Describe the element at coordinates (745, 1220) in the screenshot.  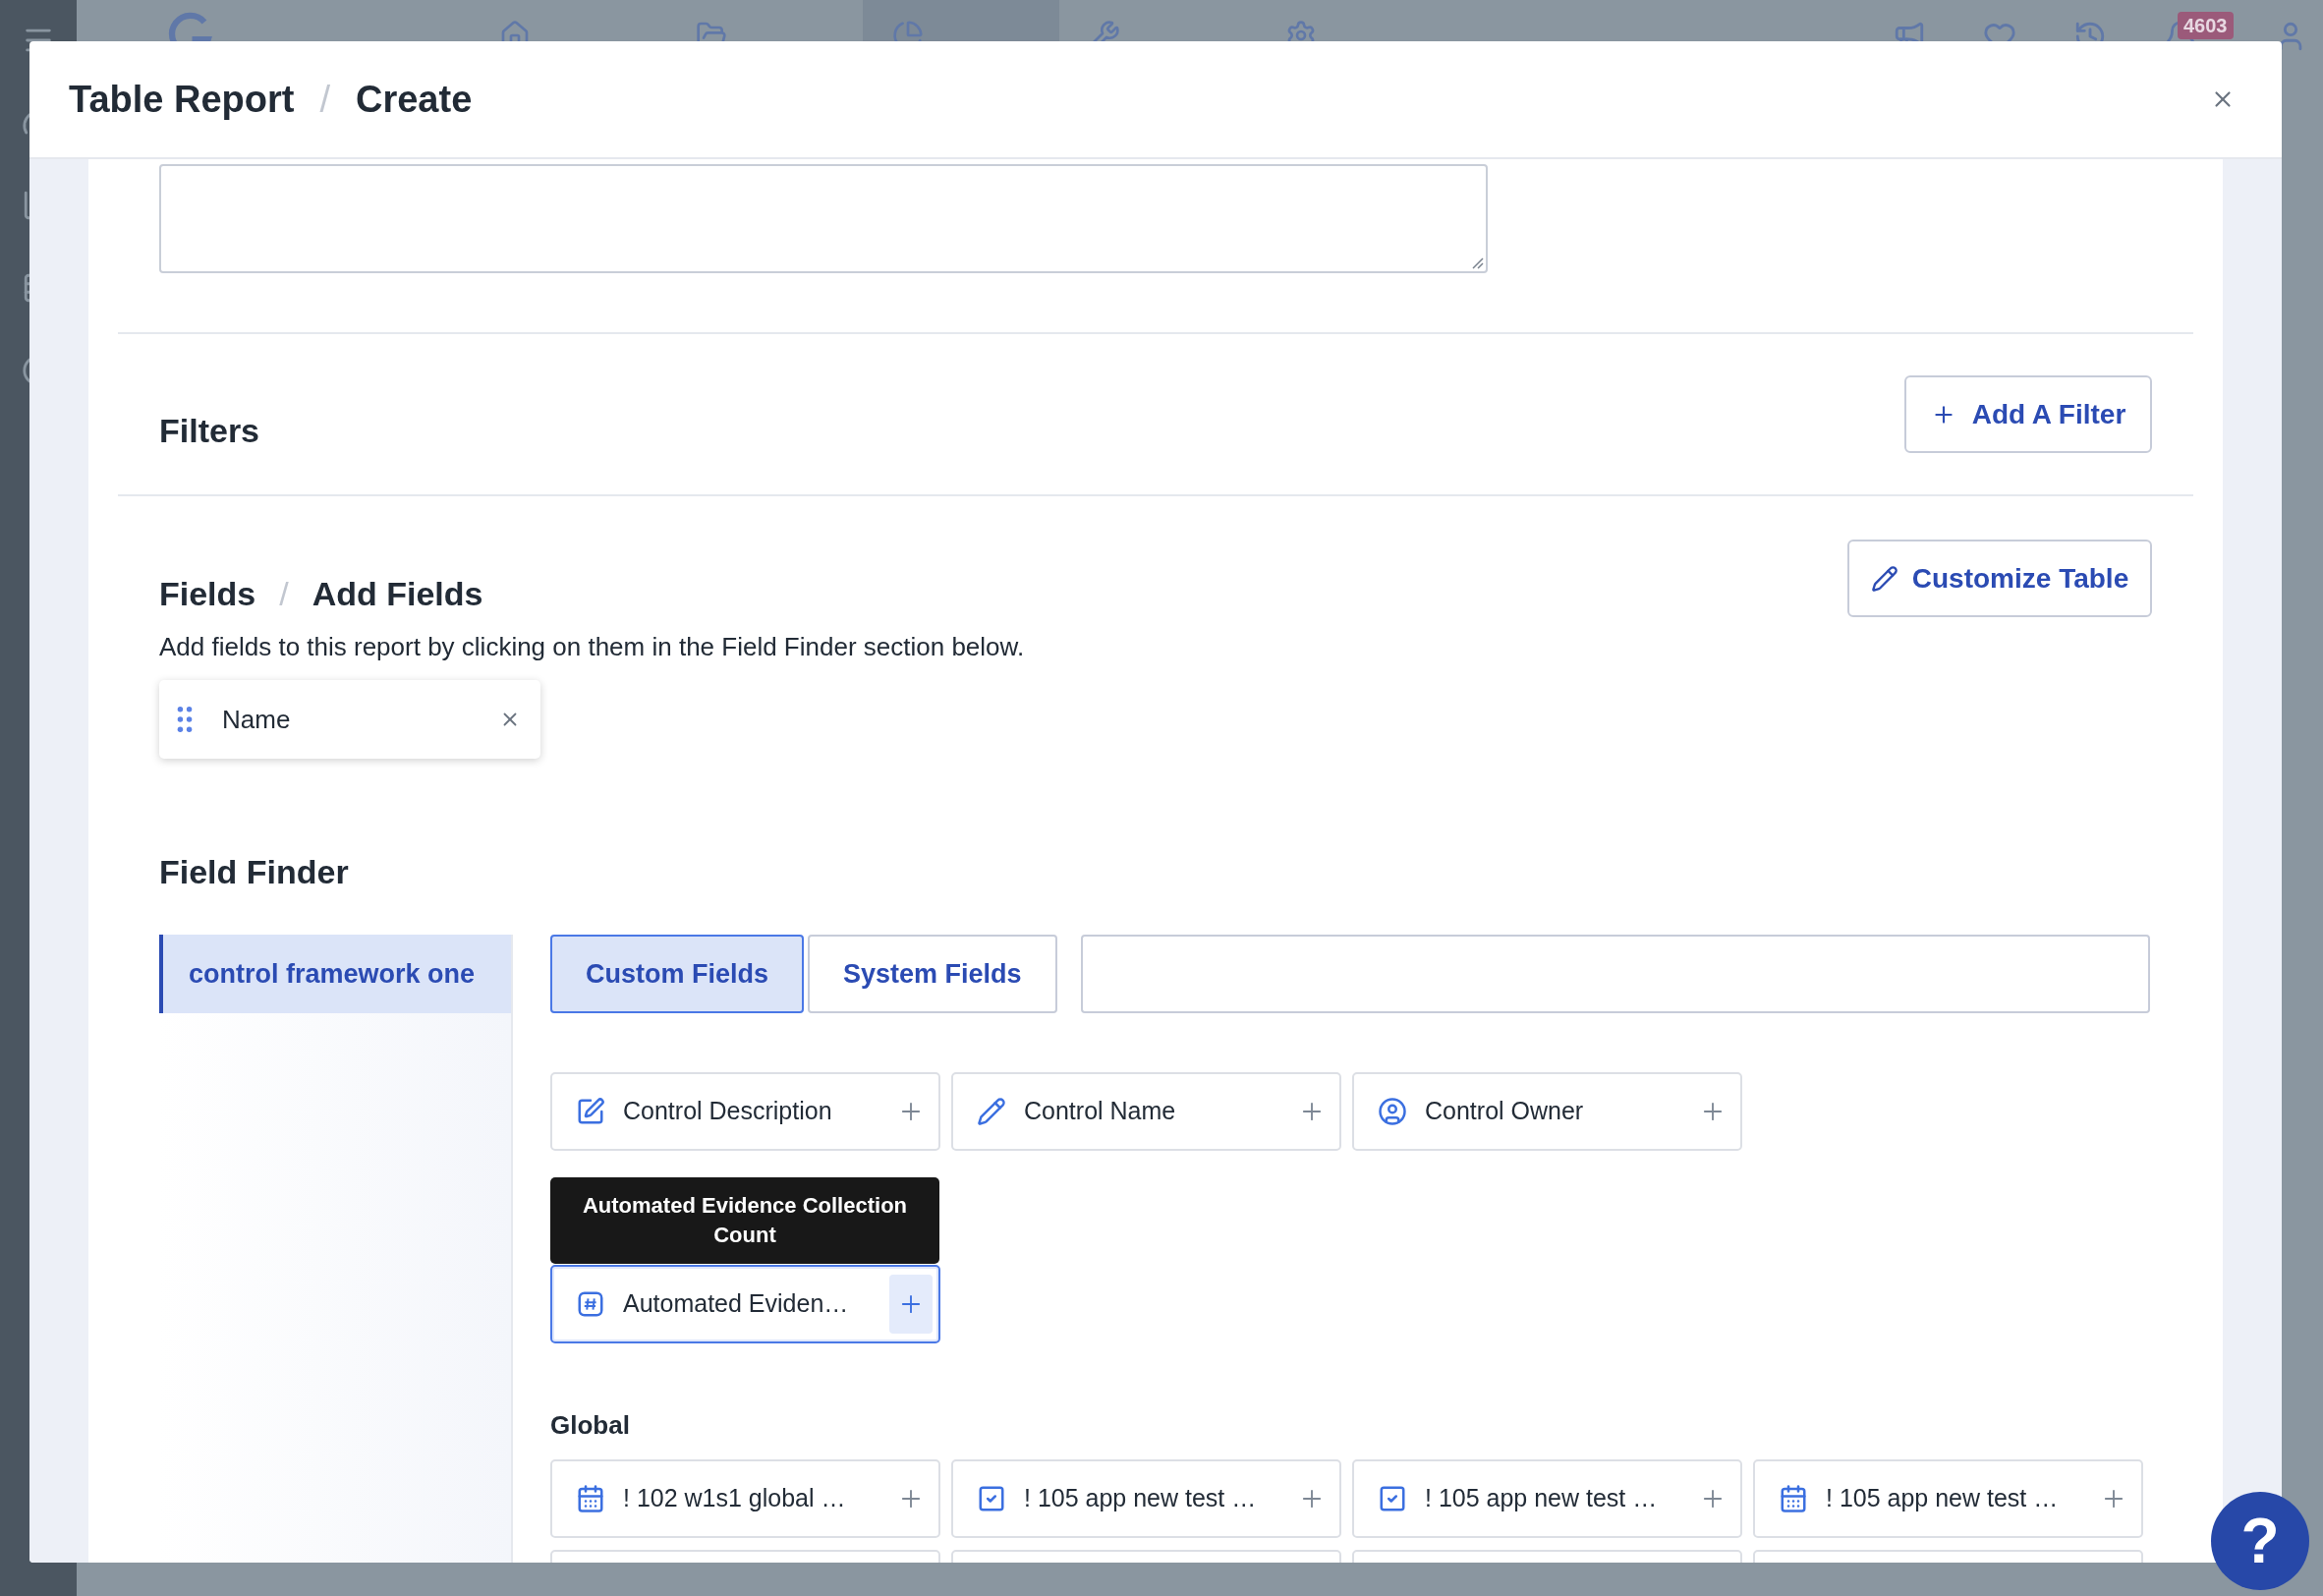
I see `tooltip: Automated Evidence Collection Count` at that location.